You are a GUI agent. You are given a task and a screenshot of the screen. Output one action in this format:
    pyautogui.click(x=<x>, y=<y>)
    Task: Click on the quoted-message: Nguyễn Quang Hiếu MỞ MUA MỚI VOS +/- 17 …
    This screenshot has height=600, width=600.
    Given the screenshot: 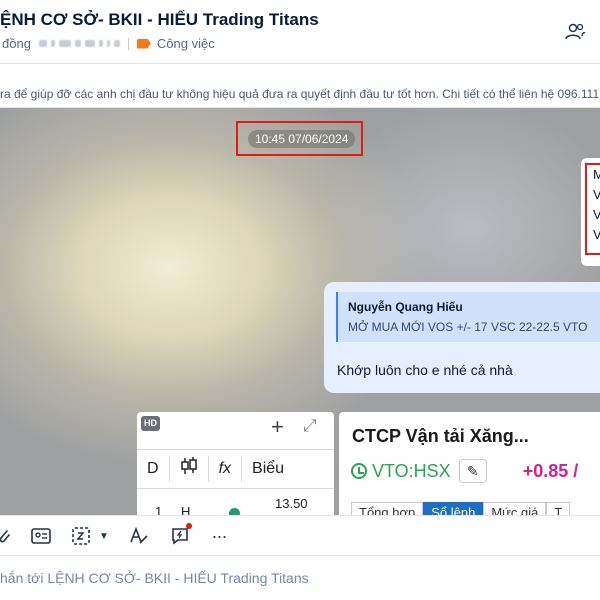 What is the action you would take?
    pyautogui.click(x=468, y=317)
    